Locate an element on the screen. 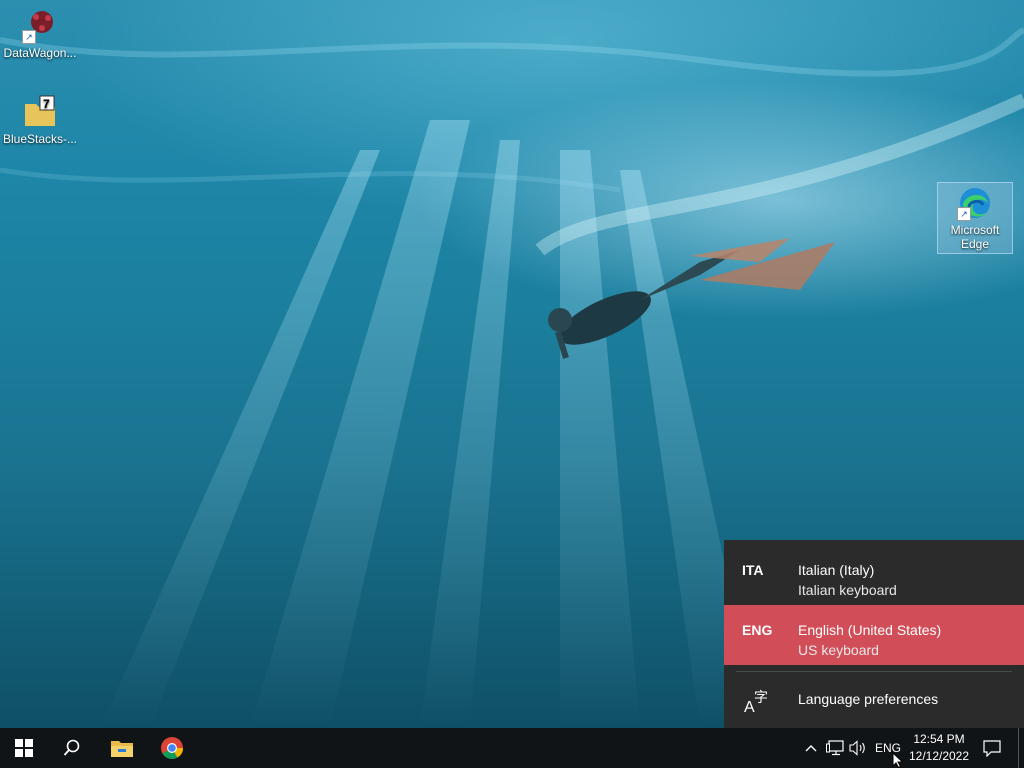 Image resolution: width=1024 pixels, height=768 pixels. keyboard-layout: Italian keyboard is located at coordinates (847, 590).